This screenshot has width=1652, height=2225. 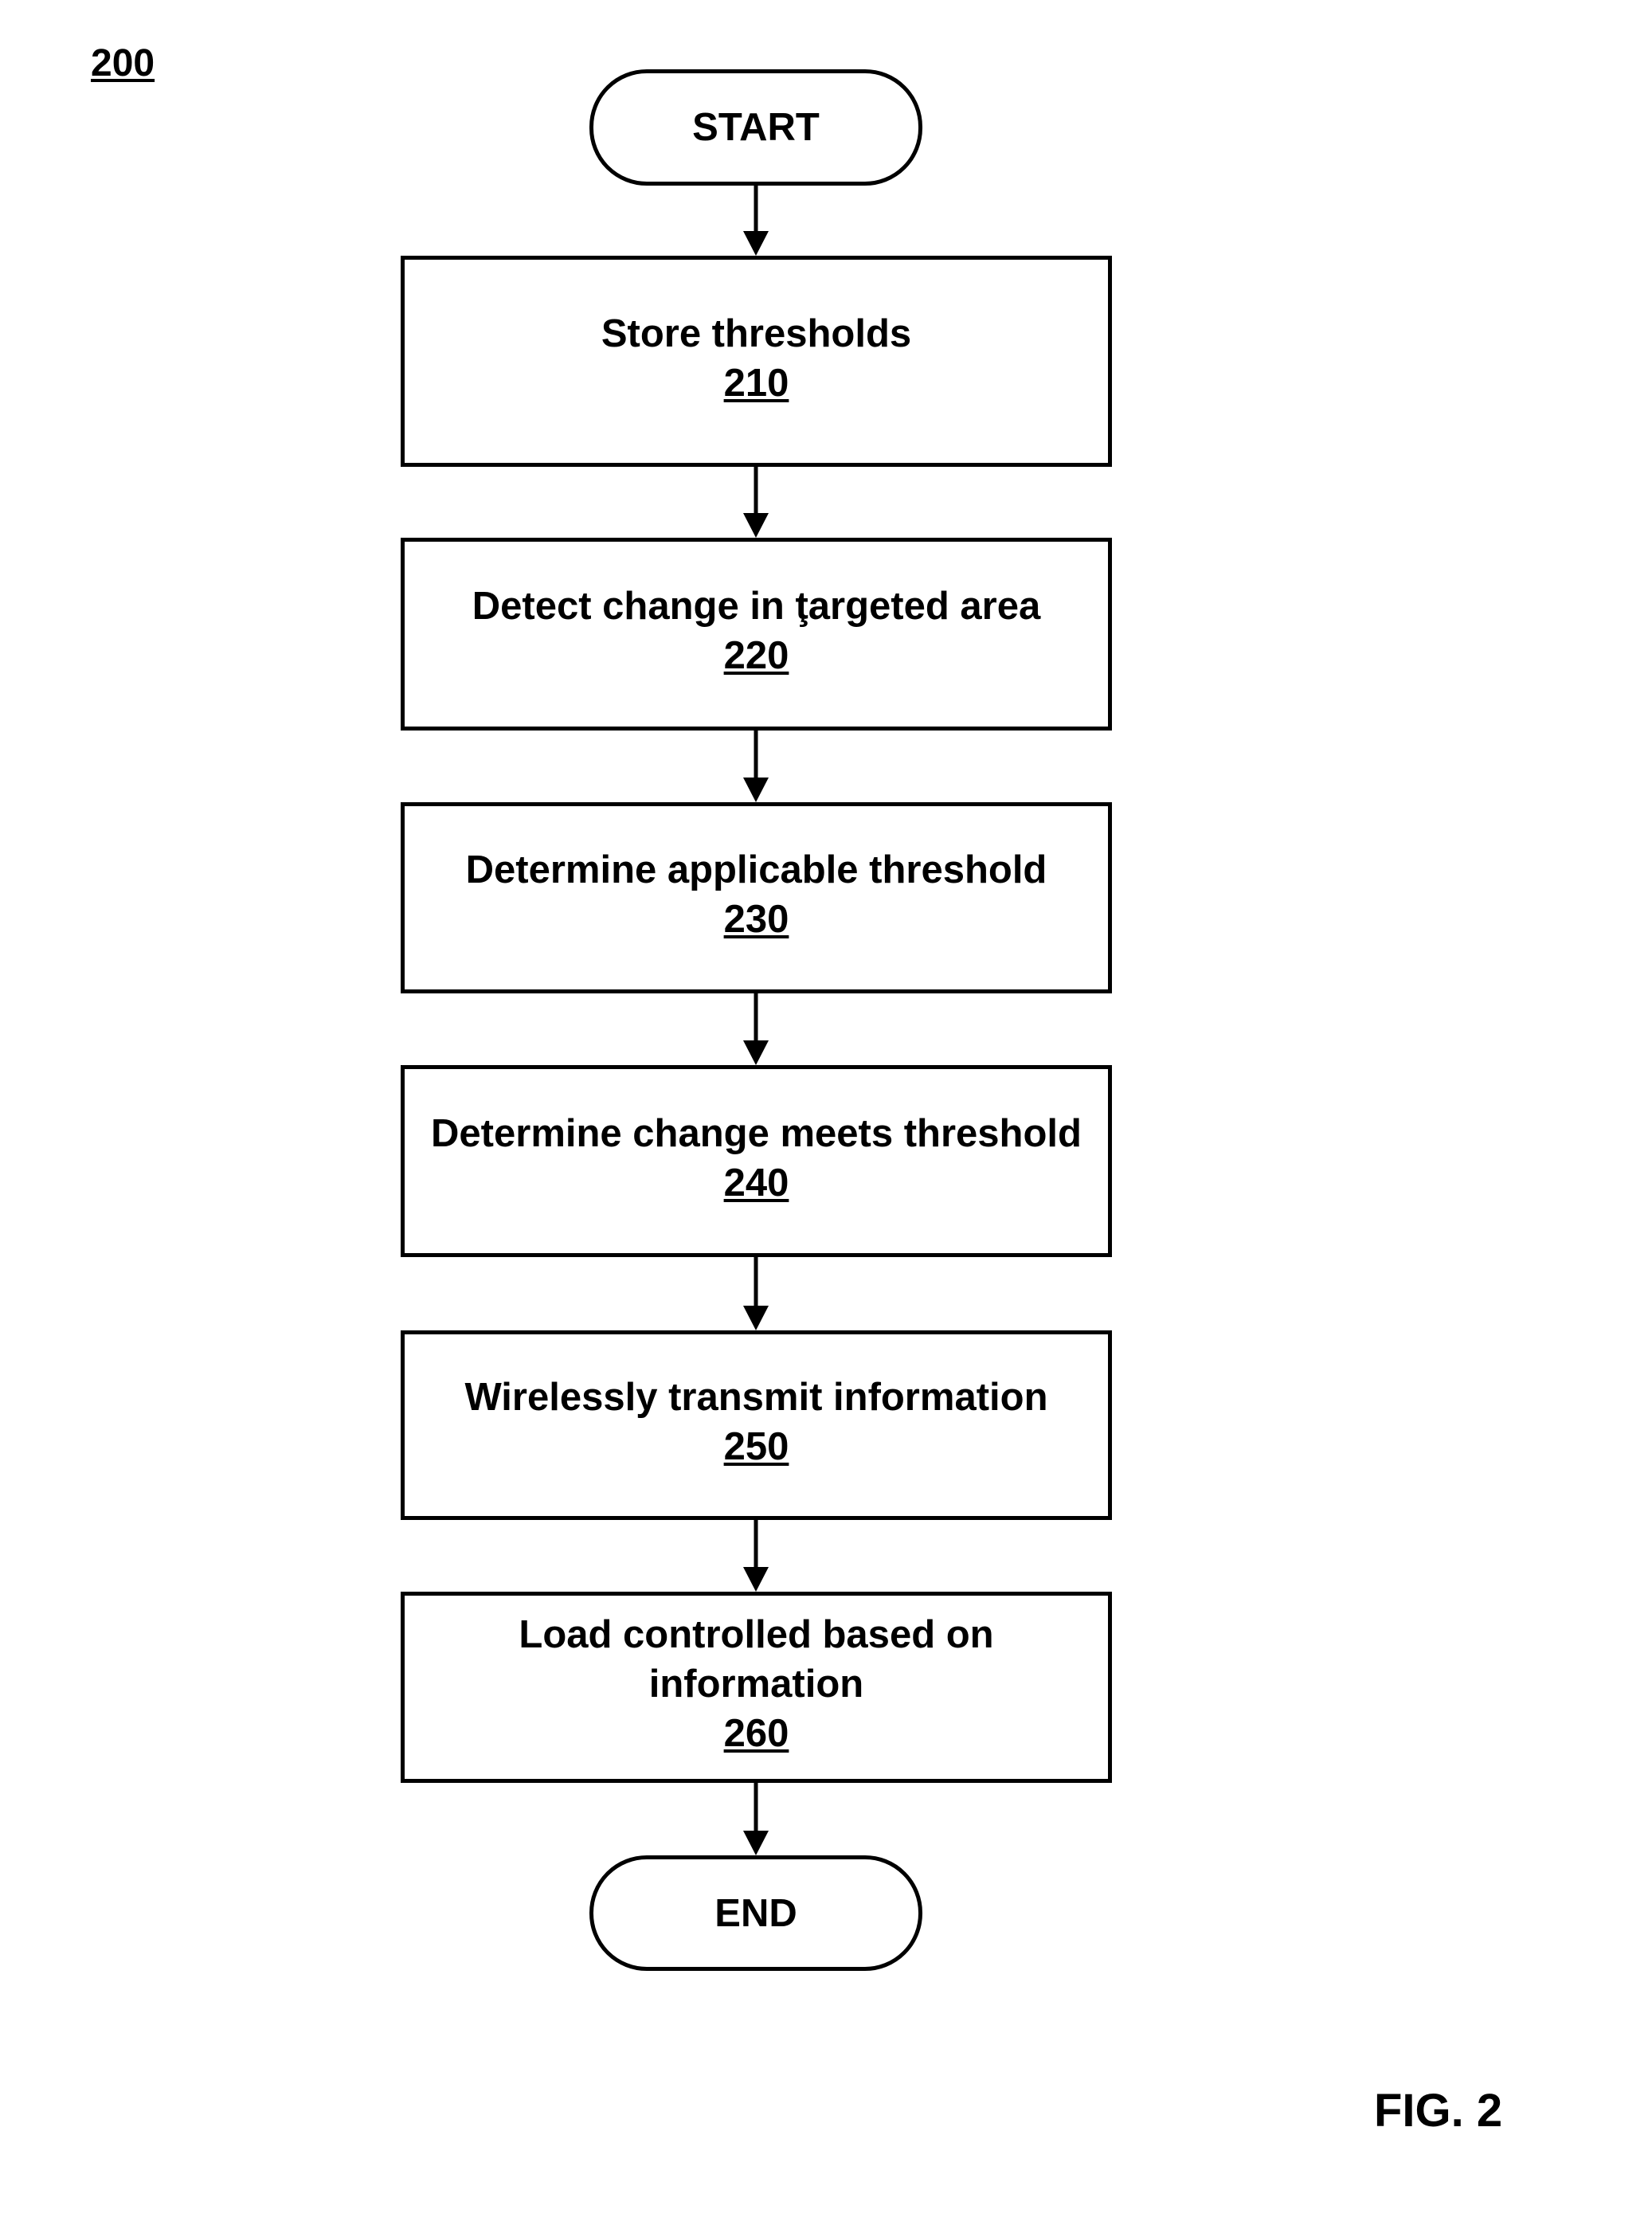 What do you see at coordinates (756, 1183) in the screenshot?
I see `step-number: 240` at bounding box center [756, 1183].